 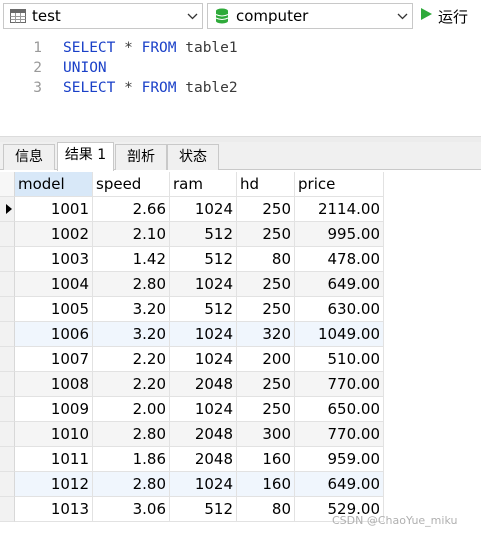 I want to click on tab-info: 信息, so click(x=29, y=157).